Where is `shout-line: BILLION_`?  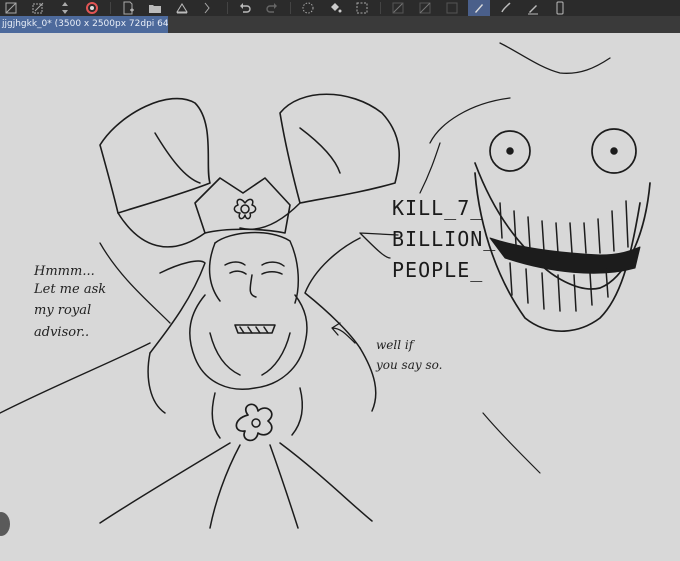
shout-line: BILLION_ is located at coordinates (444, 239).